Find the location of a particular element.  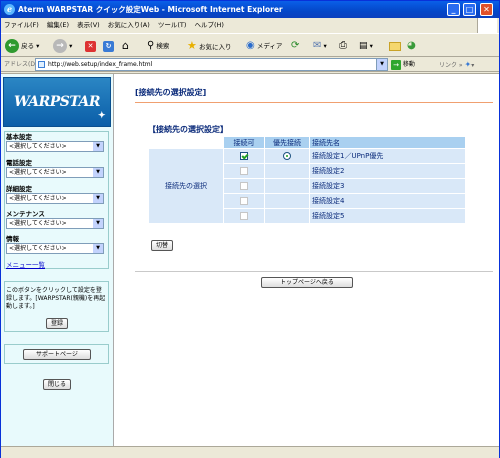

messenger-icon: ◕ is located at coordinates (411, 45).